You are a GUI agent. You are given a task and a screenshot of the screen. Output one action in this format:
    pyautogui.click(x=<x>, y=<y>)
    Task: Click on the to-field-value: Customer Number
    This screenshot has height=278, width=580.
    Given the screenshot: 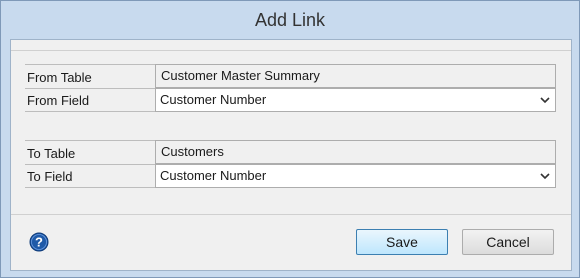 What is the action you would take?
    pyautogui.click(x=213, y=175)
    